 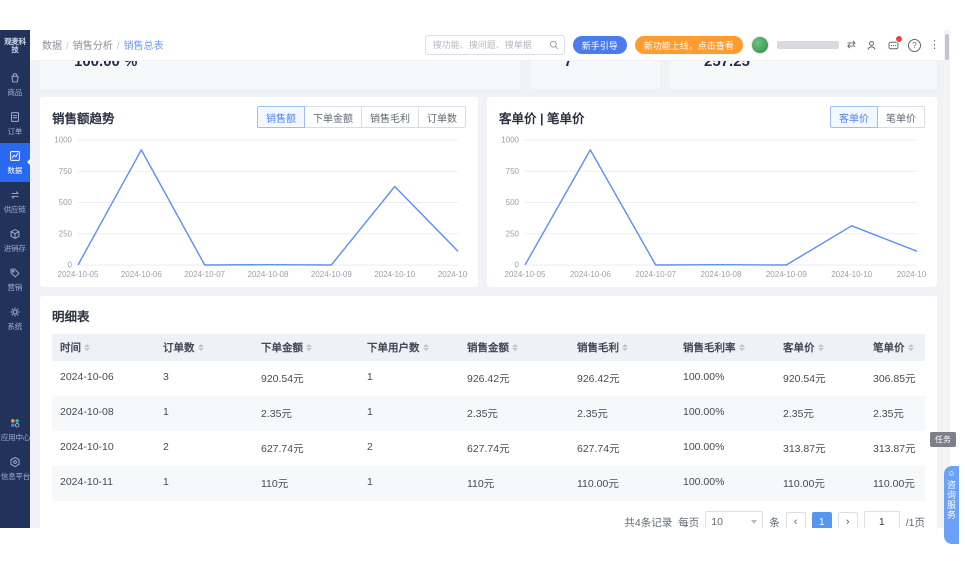 I want to click on page-jump-input, so click(x=881, y=519).